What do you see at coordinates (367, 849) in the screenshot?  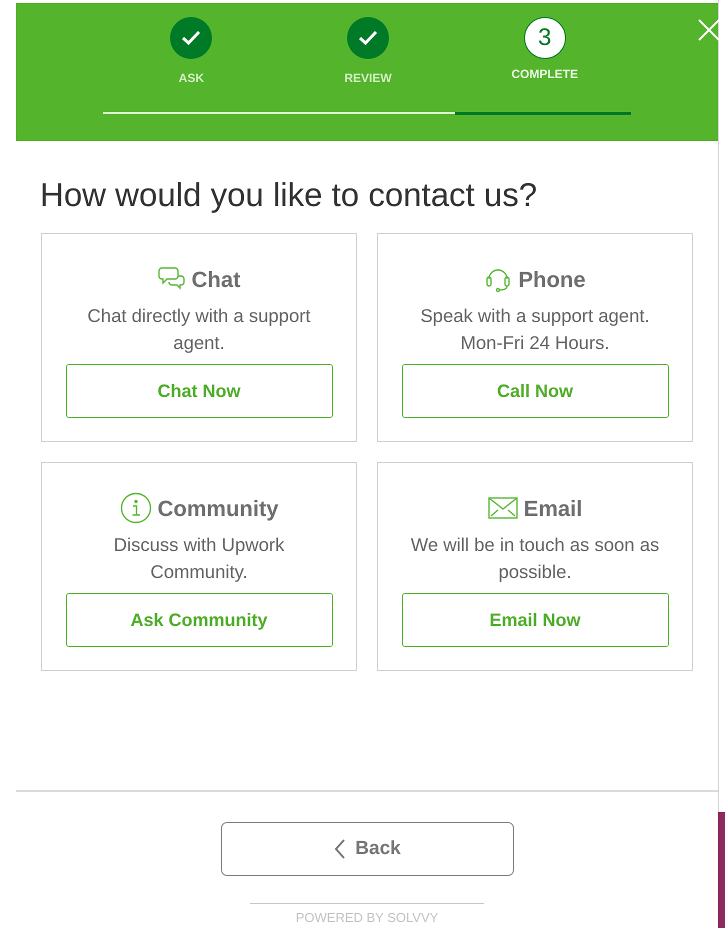 I see `back-button: Back` at bounding box center [367, 849].